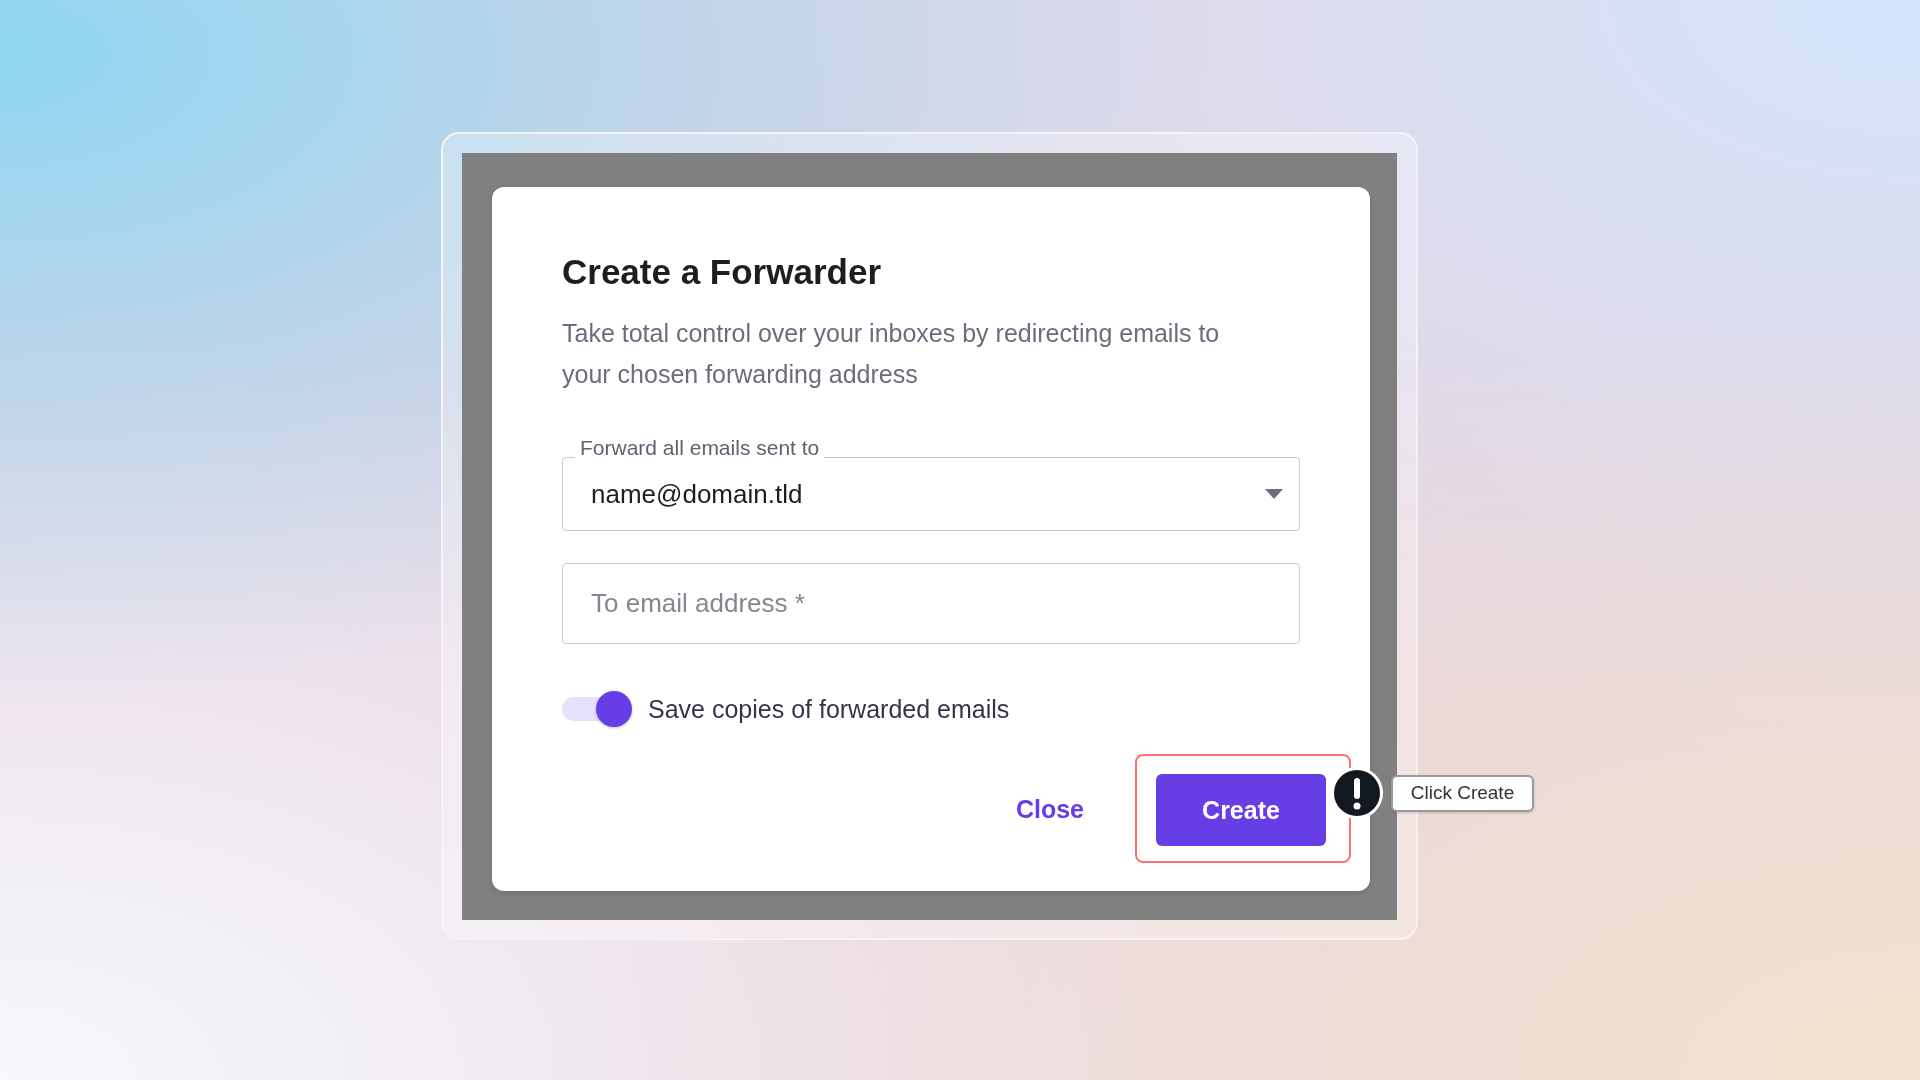 Image resolution: width=1920 pixels, height=1080 pixels. What do you see at coordinates (931, 603) in the screenshot?
I see `email-input: To email address *` at bounding box center [931, 603].